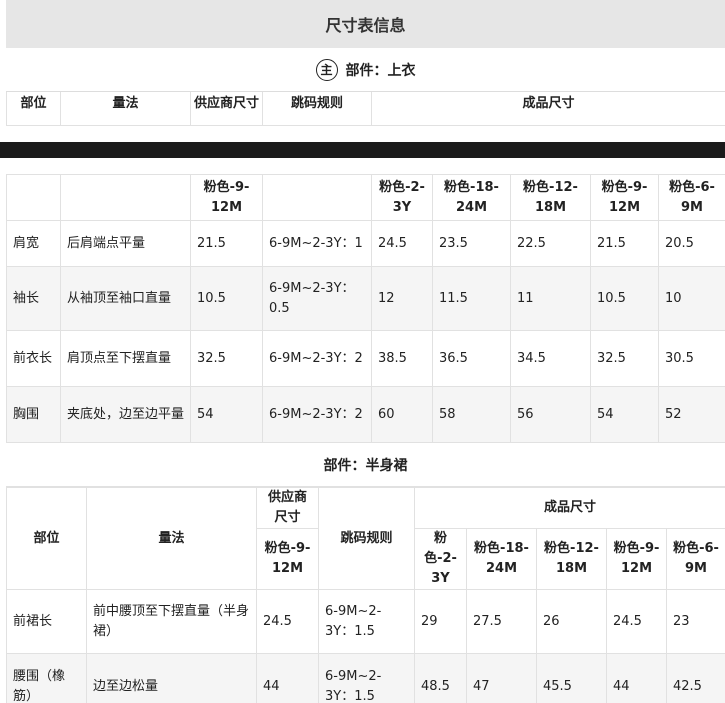 The height and width of the screenshot is (703, 725). I want to click on method: 后肩端点平量, so click(125, 243).